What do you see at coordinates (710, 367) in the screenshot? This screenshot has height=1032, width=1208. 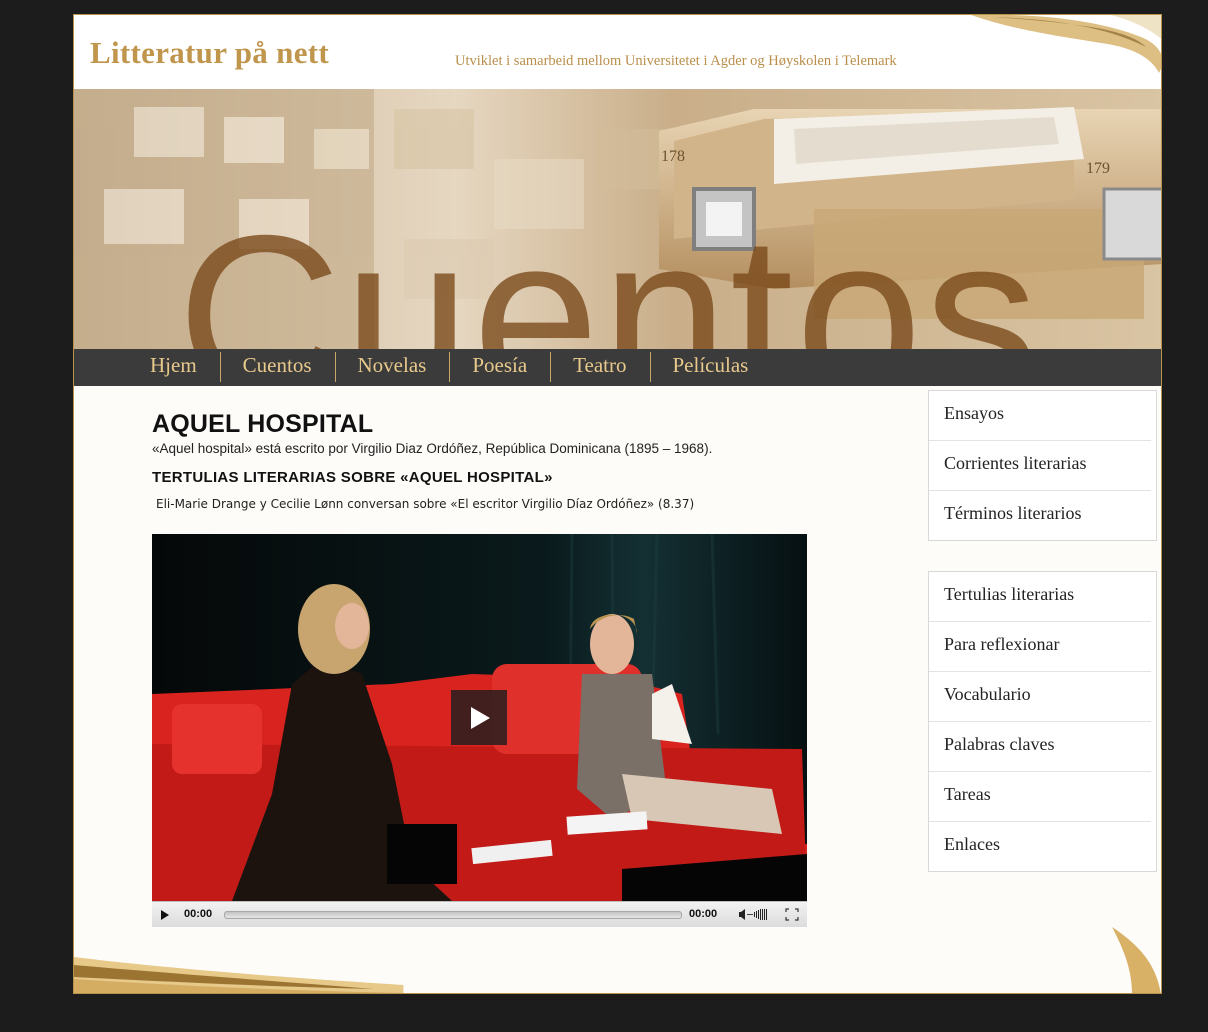 I see `nav-item-peliculas: Películas` at bounding box center [710, 367].